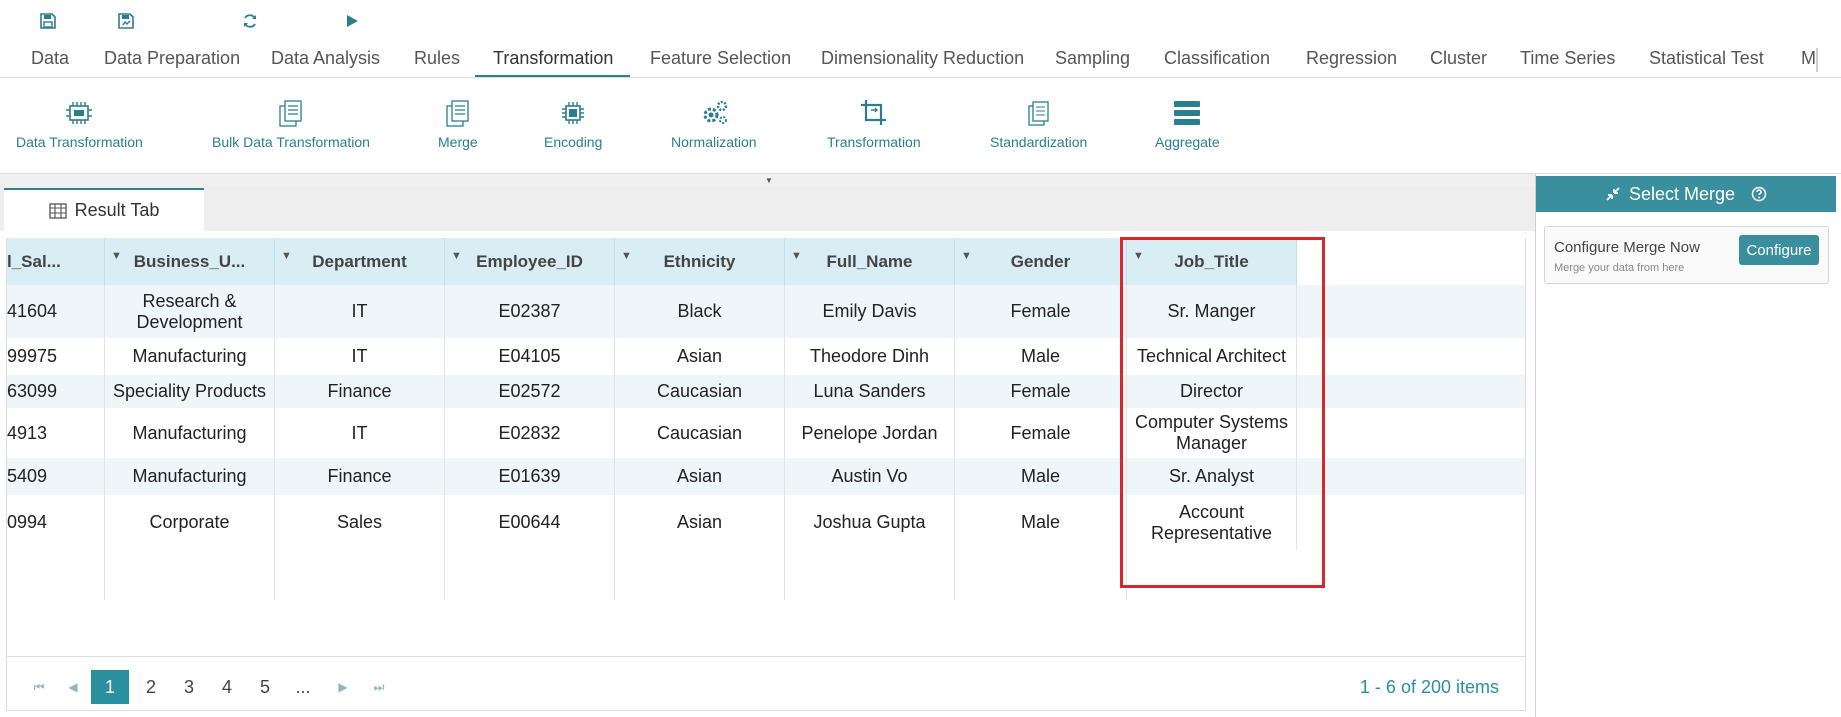 This screenshot has height=717, width=1841. I want to click on menu-feature-selection: Feature Selection, so click(720, 58).